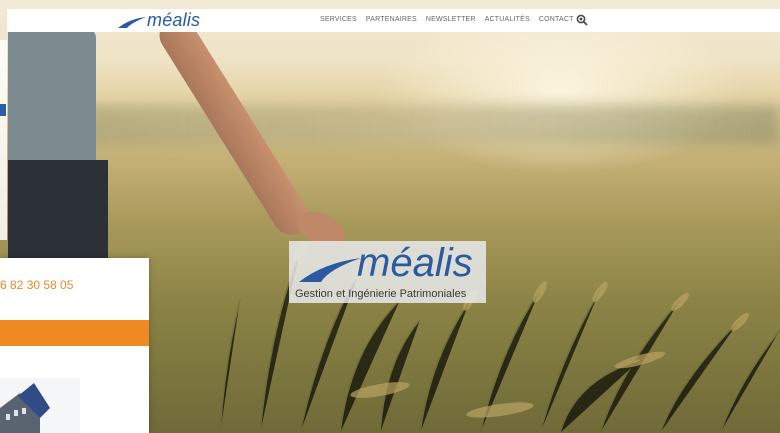 This screenshot has width=780, height=433. What do you see at coordinates (381, 294) in the screenshot?
I see `hero-tagline: Gestion et Ingénierie Patrimoniales` at bounding box center [381, 294].